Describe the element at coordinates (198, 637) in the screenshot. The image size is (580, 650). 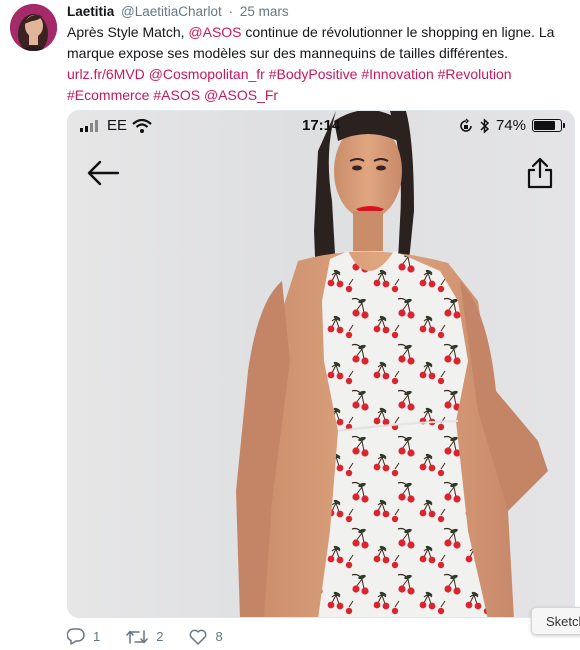
I see `heart-icon` at that location.